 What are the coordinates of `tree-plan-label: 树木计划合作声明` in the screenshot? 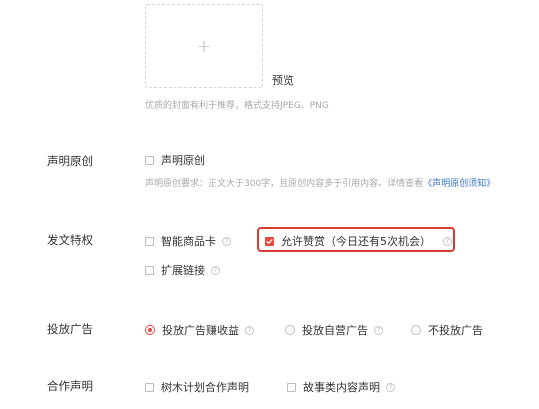 It's located at (205, 387).